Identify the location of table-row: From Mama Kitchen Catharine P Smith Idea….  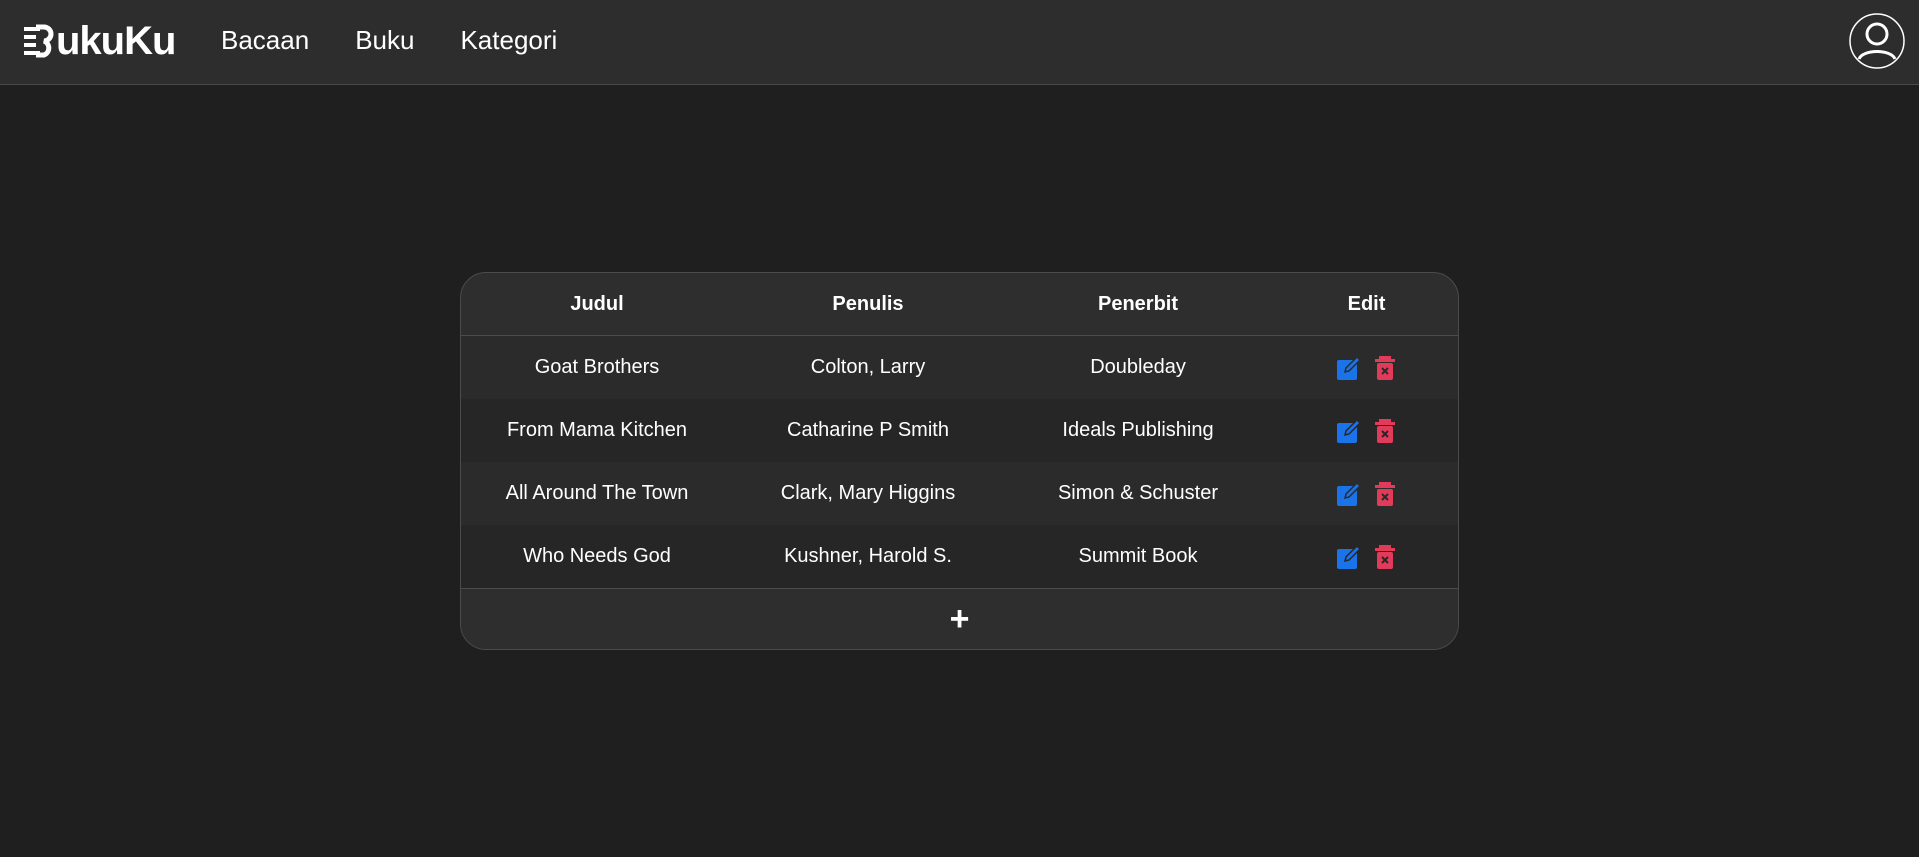
(959, 430).